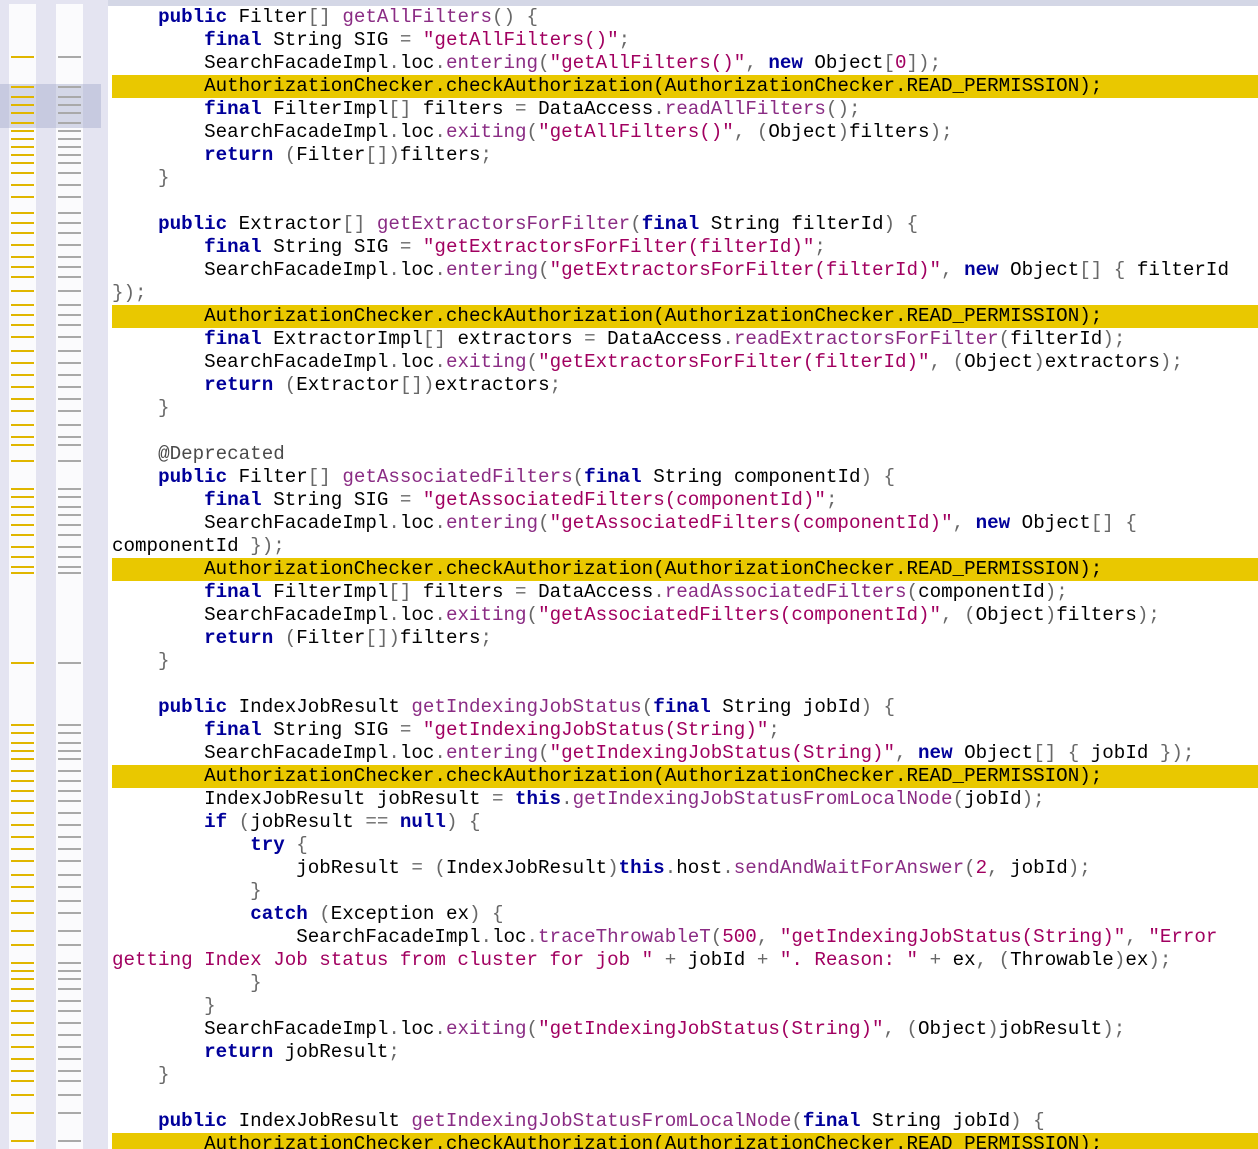 Image resolution: width=1258 pixels, height=1149 pixels. What do you see at coordinates (685, 201) in the screenshot?
I see `code-line` at bounding box center [685, 201].